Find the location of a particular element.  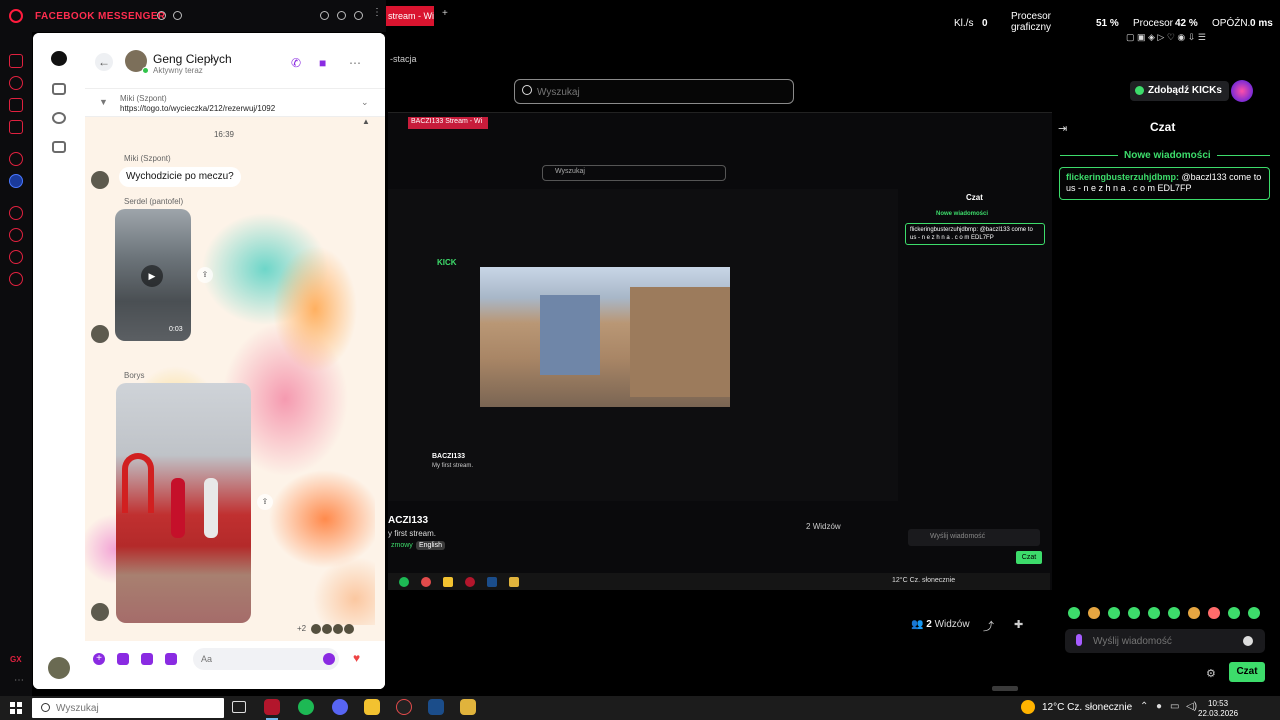

stream-tag: English is located at coordinates (430, 545).